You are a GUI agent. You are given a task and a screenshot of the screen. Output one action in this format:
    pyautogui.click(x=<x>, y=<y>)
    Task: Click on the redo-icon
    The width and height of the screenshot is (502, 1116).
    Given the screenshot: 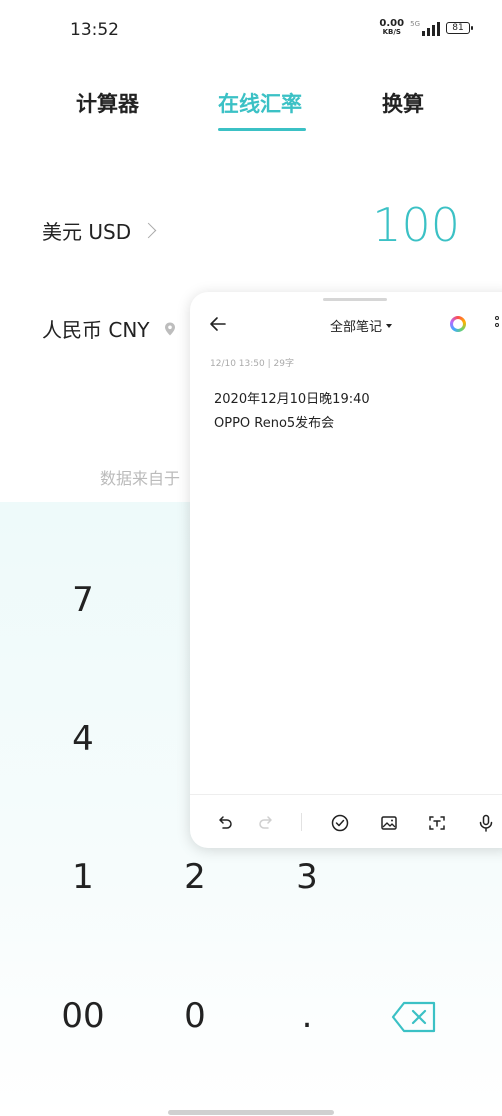 What is the action you would take?
    pyautogui.click(x=266, y=823)
    